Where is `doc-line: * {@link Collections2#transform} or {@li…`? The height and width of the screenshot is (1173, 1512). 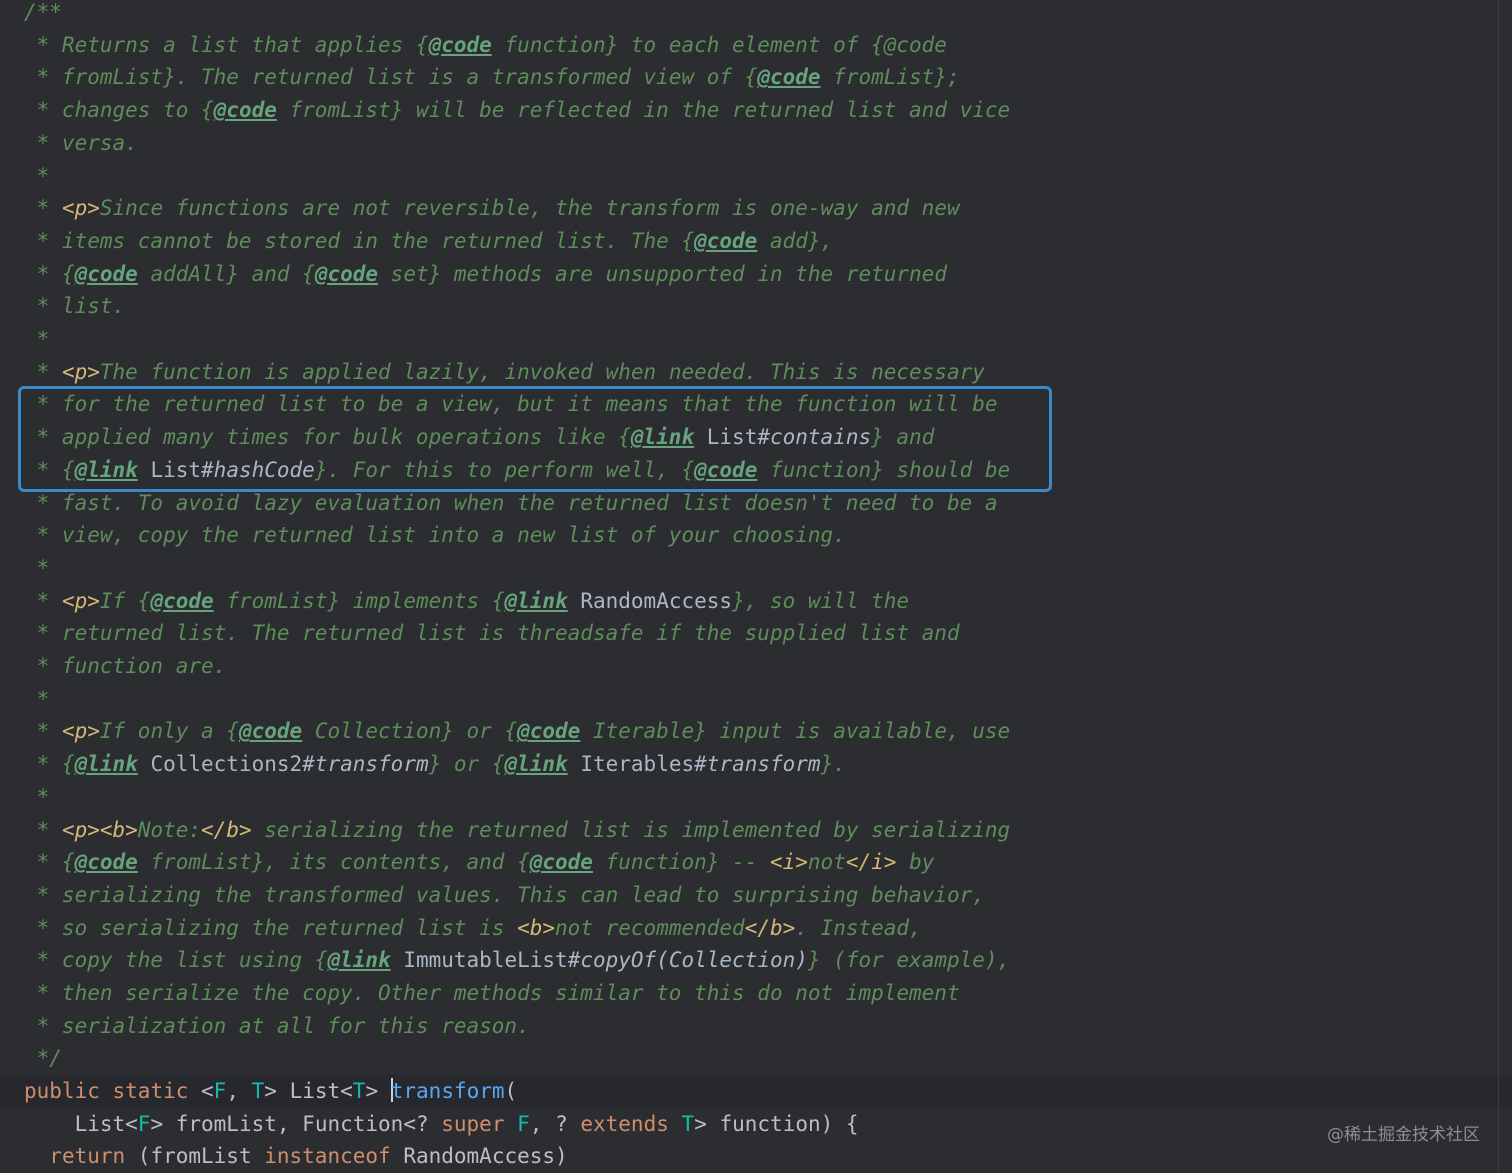
doc-line: * {@link Collections2#transform} or {@li… is located at coordinates (435, 764).